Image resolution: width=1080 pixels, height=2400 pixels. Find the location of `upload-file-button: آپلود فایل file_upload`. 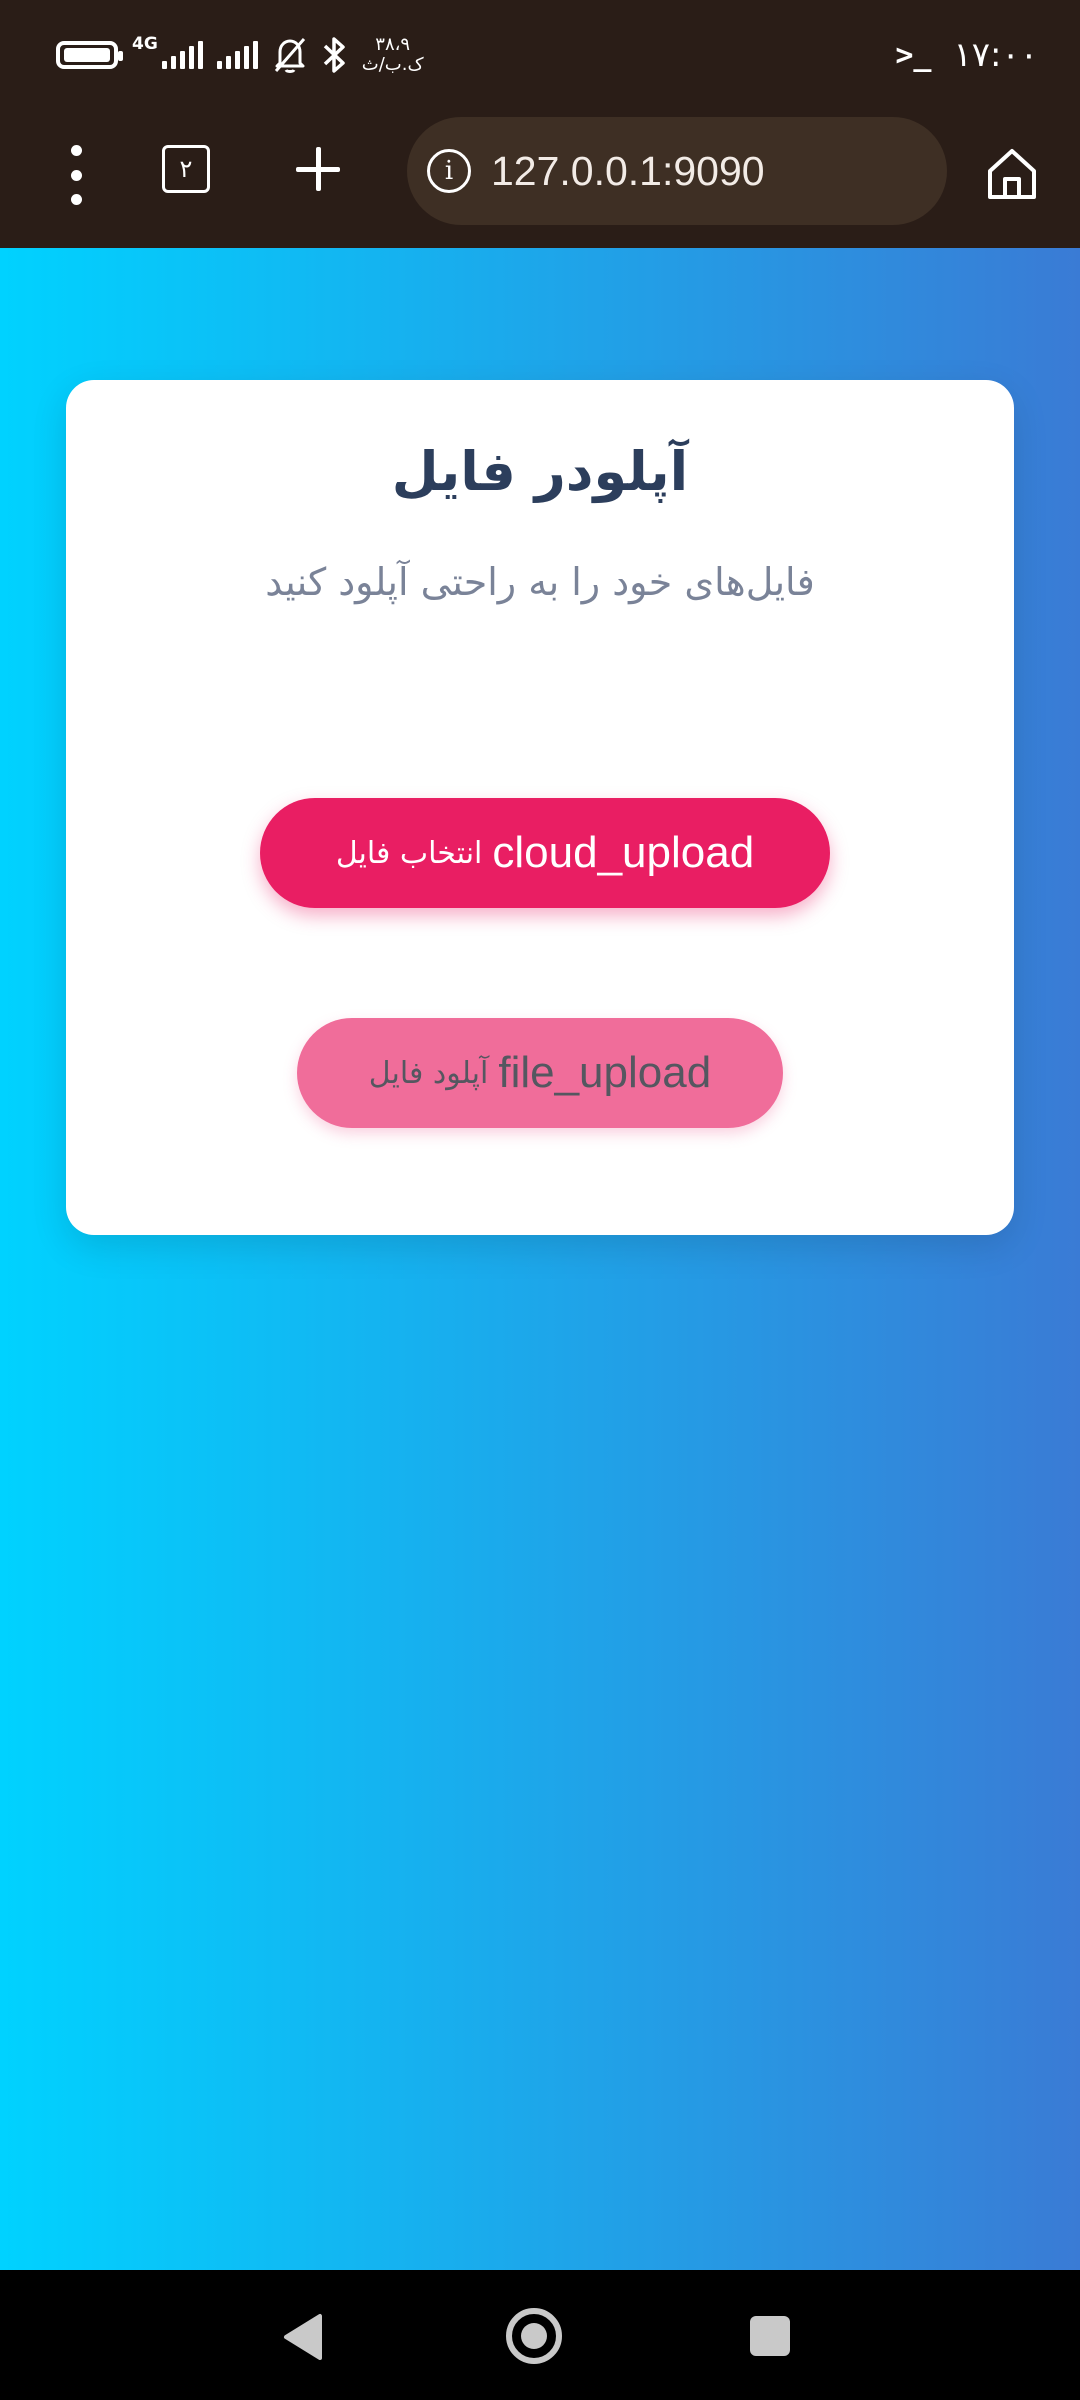

upload-file-button: آپلود فایل file_upload is located at coordinates (540, 1073).